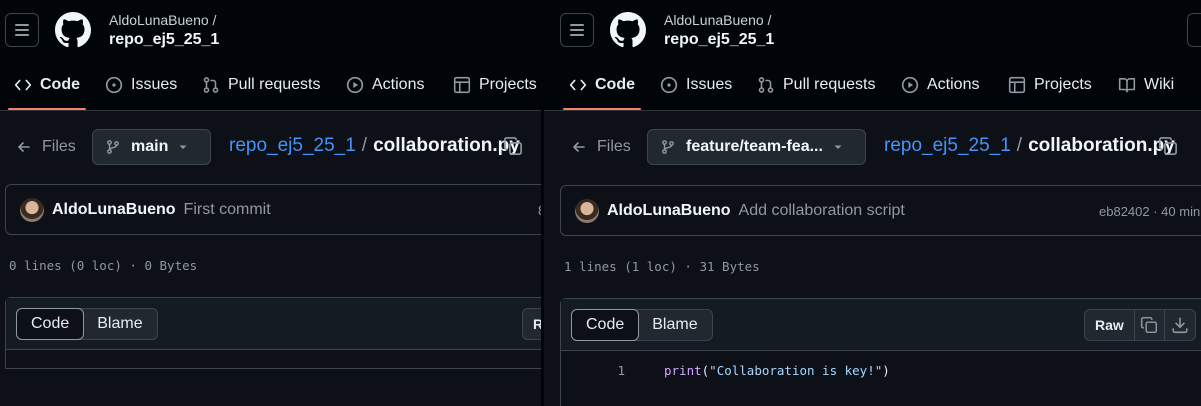  What do you see at coordinates (1110, 325) in the screenshot?
I see `raw-button: Raw` at bounding box center [1110, 325].